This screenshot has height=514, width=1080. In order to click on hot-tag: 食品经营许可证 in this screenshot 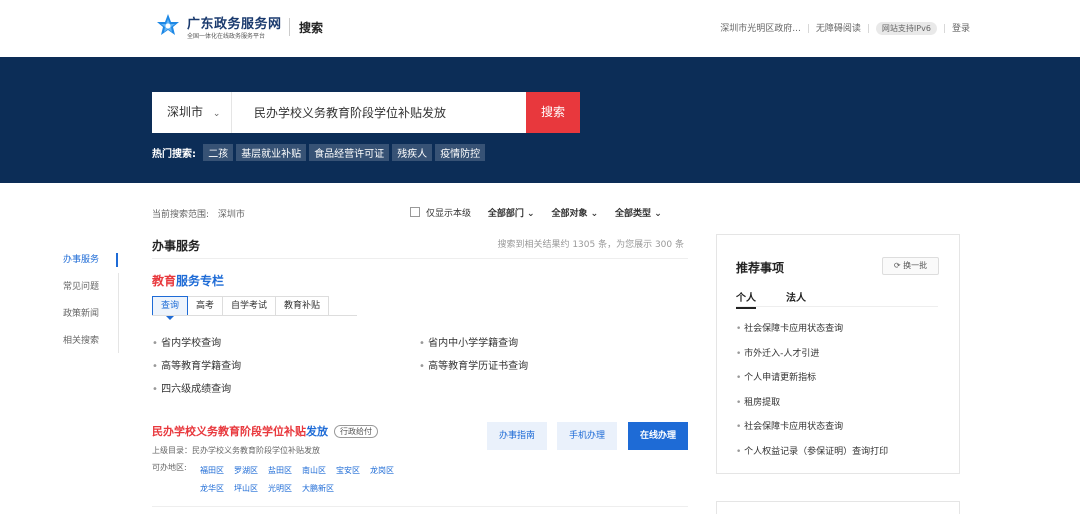, I will do `click(349, 152)`.